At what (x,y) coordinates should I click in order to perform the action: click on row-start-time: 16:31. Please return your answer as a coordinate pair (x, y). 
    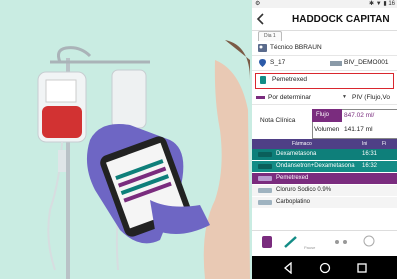
    Looking at the image, I should click on (370, 154).